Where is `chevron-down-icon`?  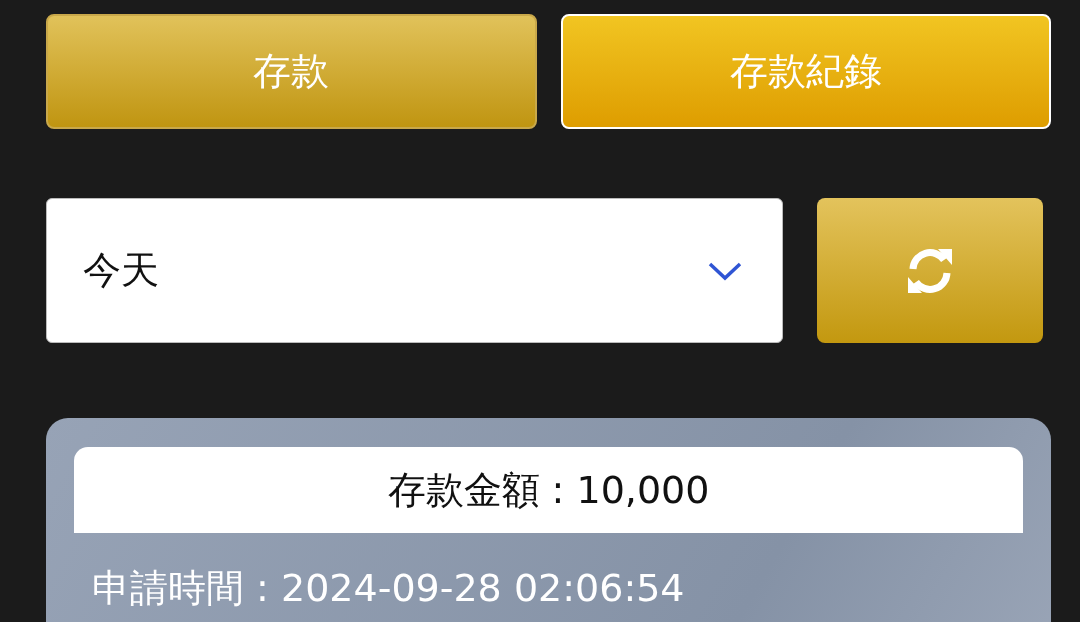 chevron-down-icon is located at coordinates (725, 270).